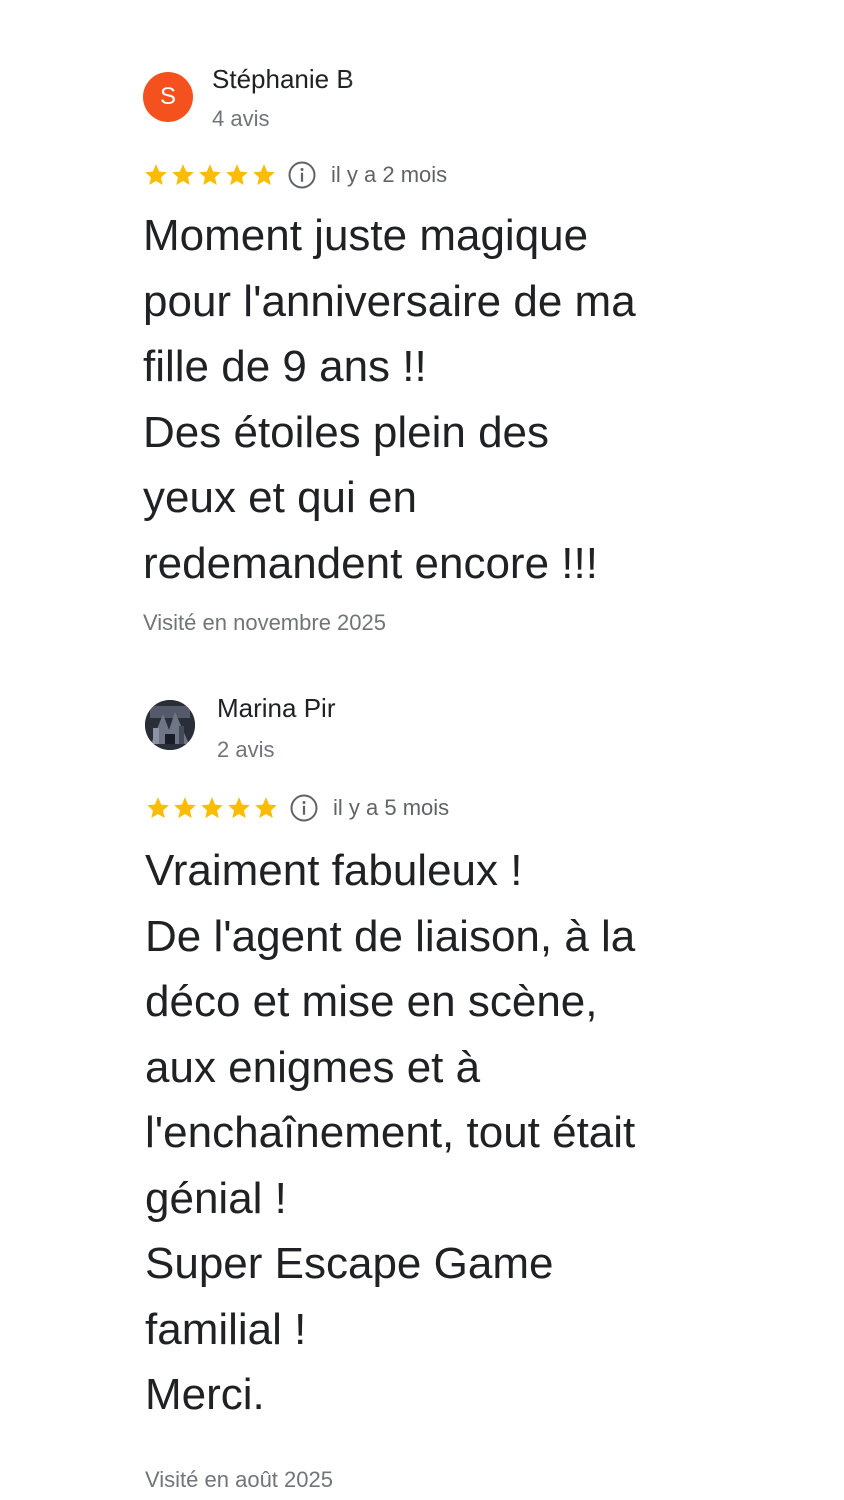 This screenshot has width=844, height=1500. I want to click on review-count: 2 avis, so click(246, 749).